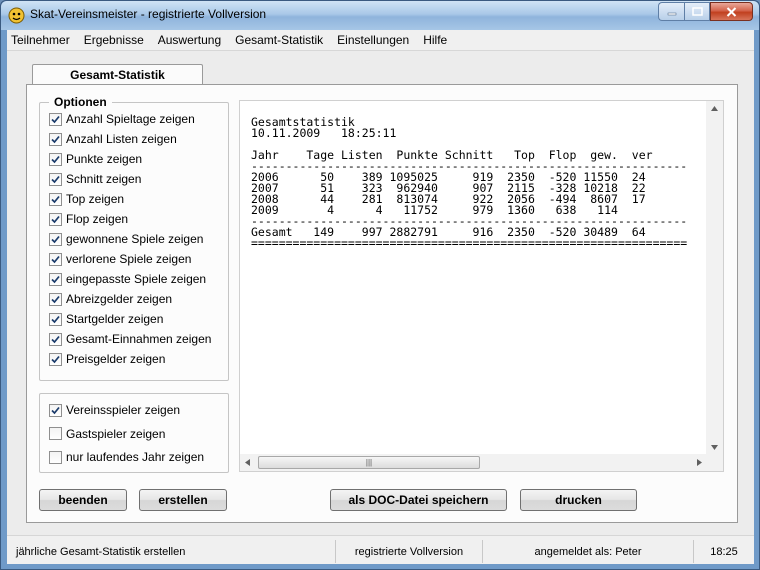  What do you see at coordinates (130, 119) in the screenshot?
I see `option-label: Anzahl Spieltage zeigen` at bounding box center [130, 119].